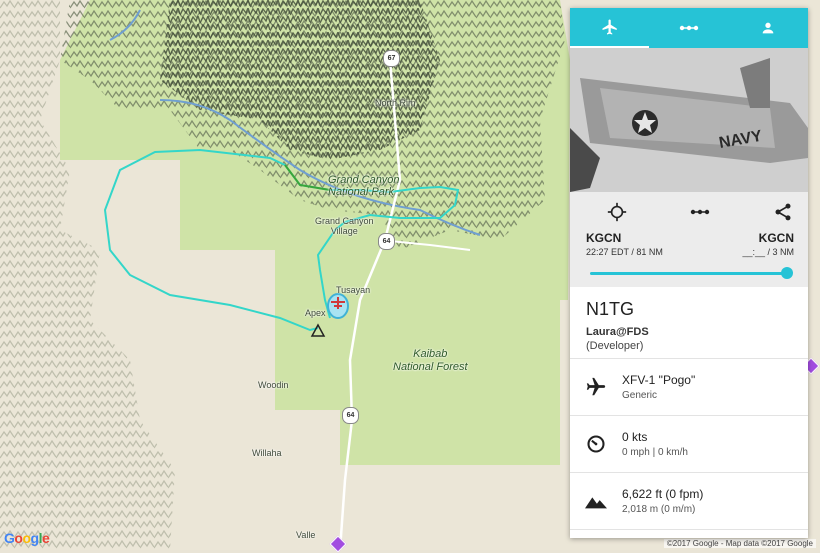 The width and height of the screenshot is (820, 553). What do you see at coordinates (689, 332) in the screenshot?
I see `pilot-name: Laura@FDS` at bounding box center [689, 332].